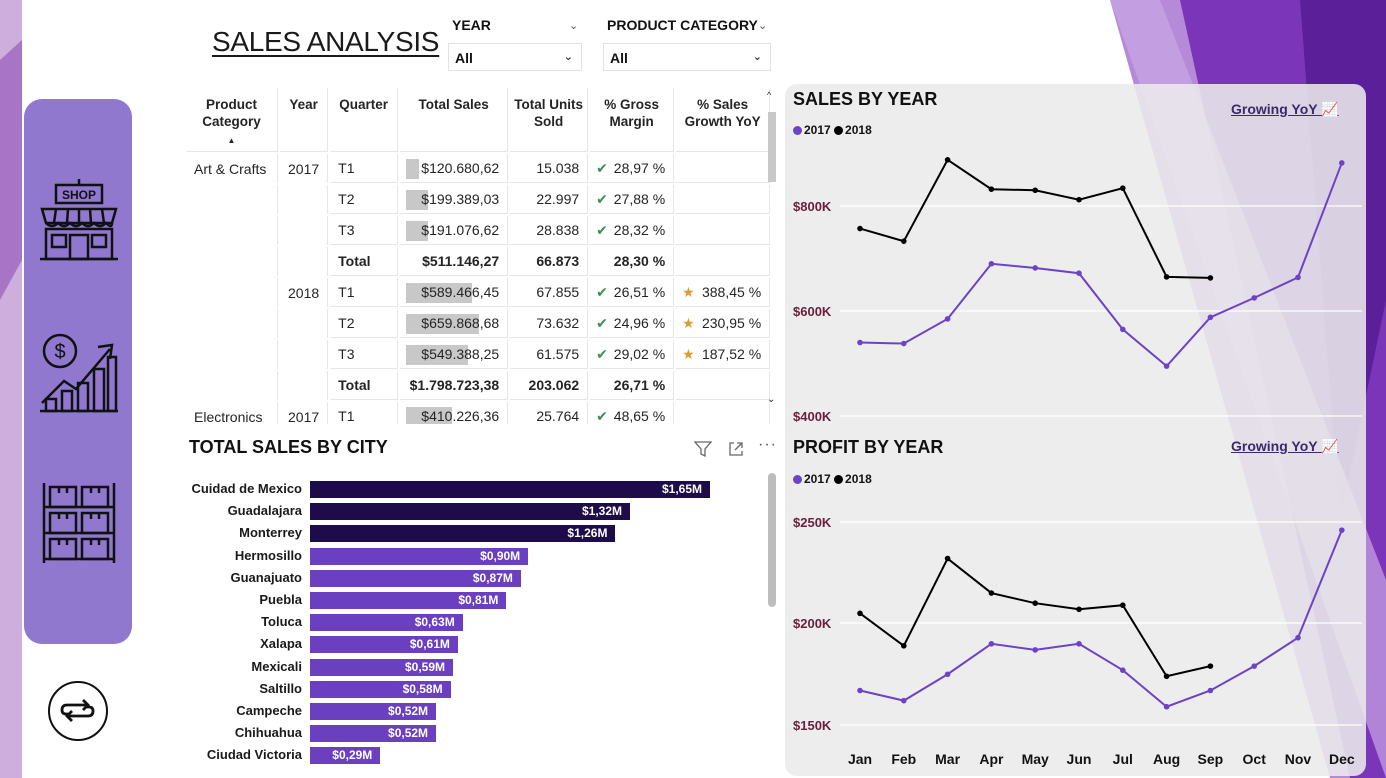  Describe the element at coordinates (549, 354) in the screenshot. I see `units-sold-cell: 61.575` at that location.